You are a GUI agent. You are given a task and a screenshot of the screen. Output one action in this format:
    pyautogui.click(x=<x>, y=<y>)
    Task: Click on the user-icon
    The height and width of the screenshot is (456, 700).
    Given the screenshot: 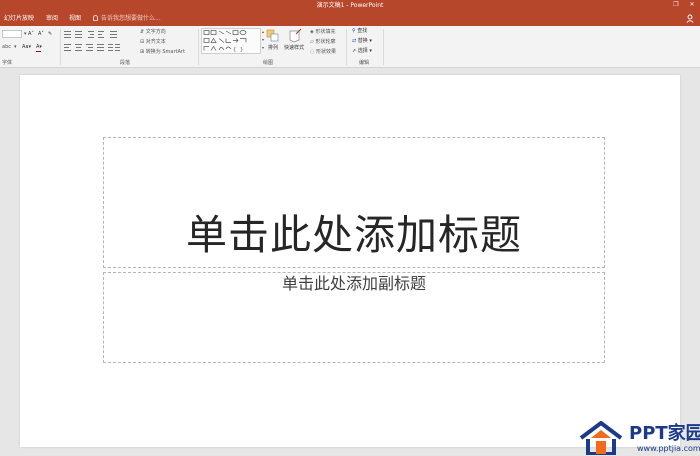 What is the action you would take?
    pyautogui.click(x=690, y=18)
    